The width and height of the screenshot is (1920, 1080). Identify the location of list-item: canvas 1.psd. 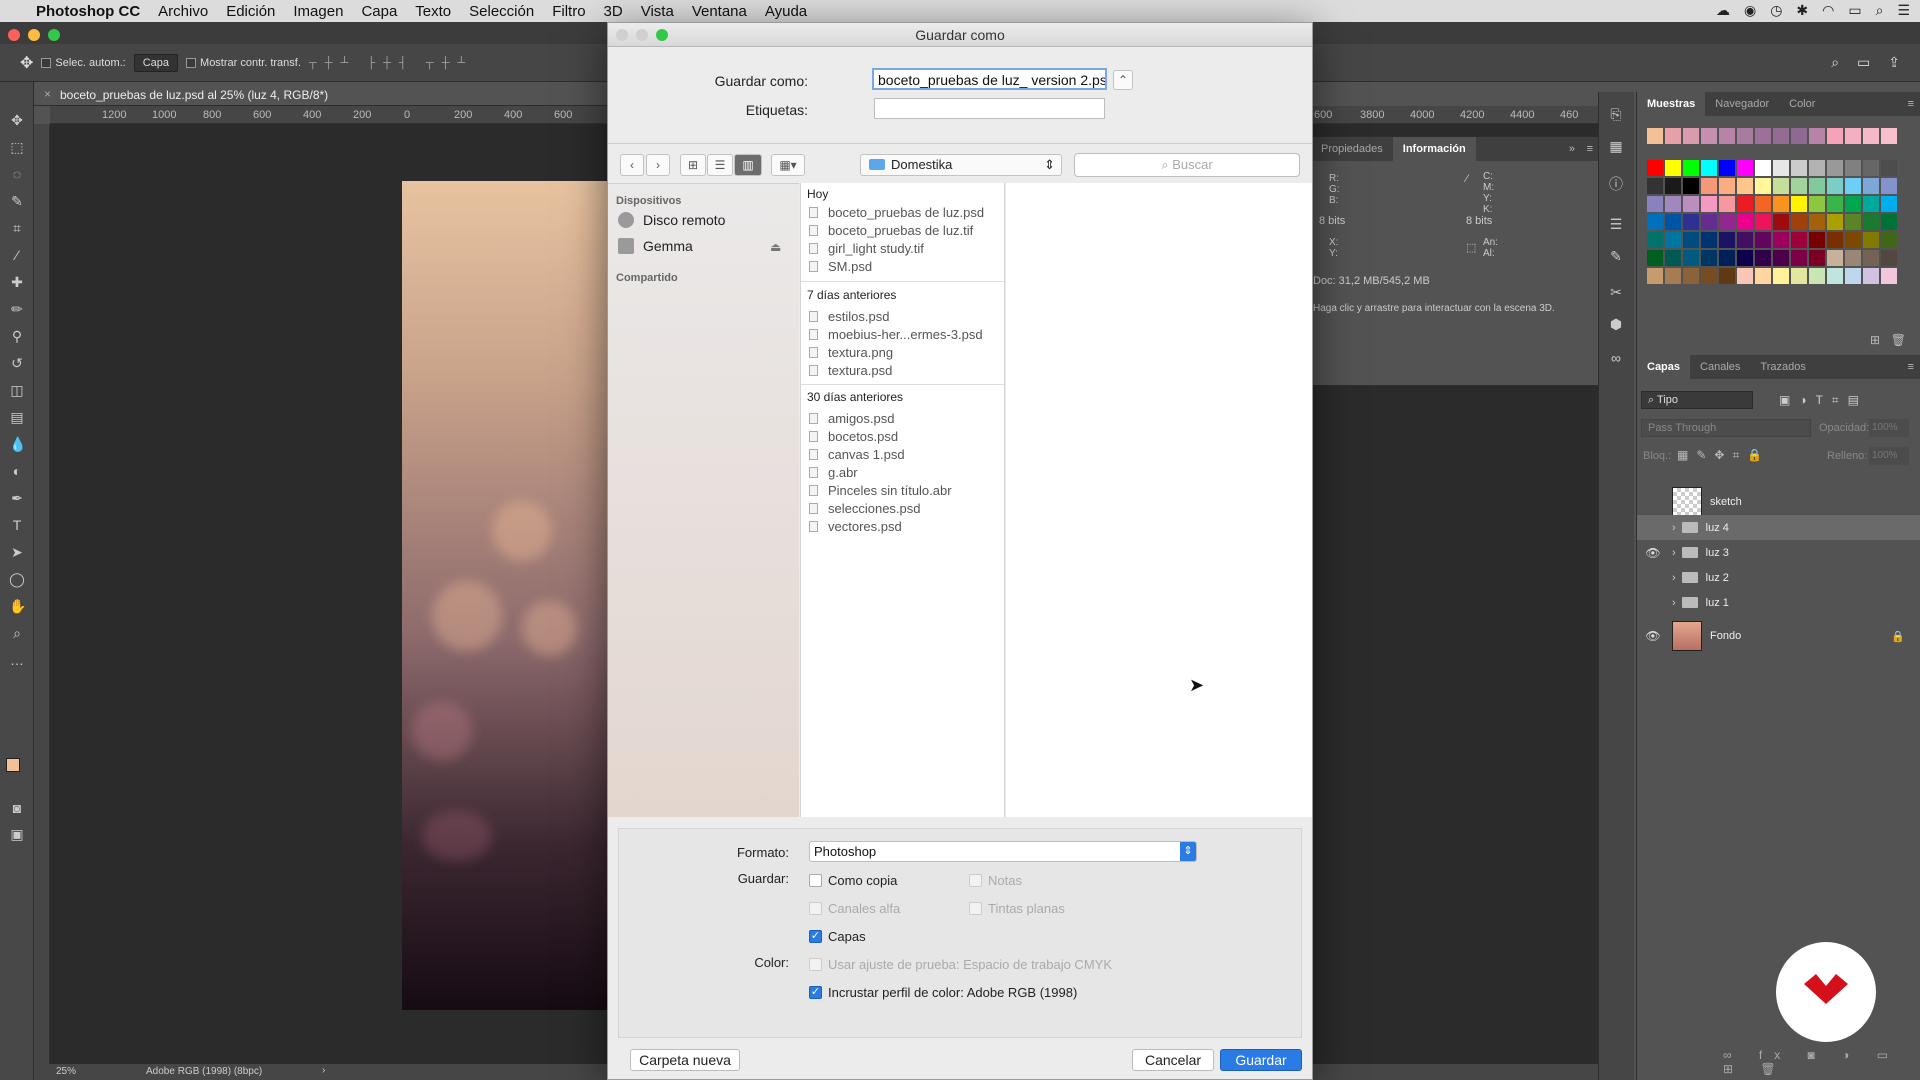
(857, 454).